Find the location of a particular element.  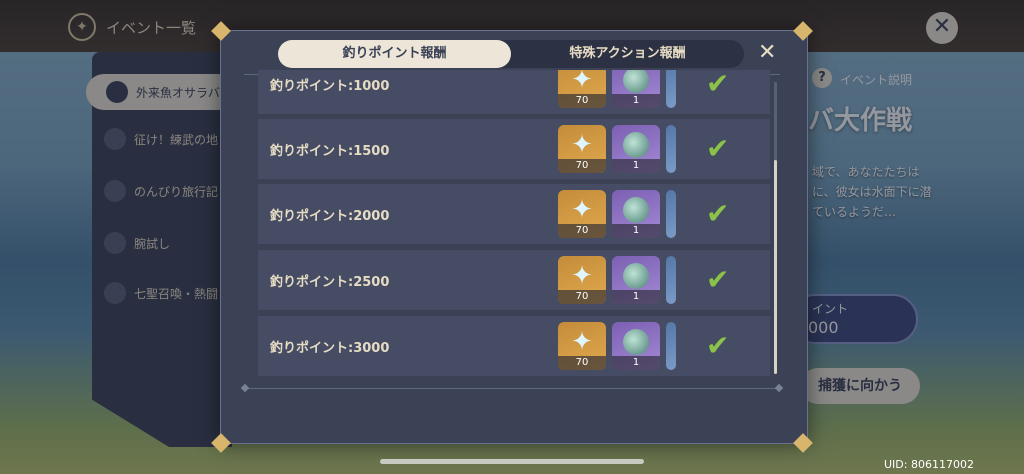

reward-tabs: 釣りポイント報酬 特殊アクション報酬 is located at coordinates (511, 54).